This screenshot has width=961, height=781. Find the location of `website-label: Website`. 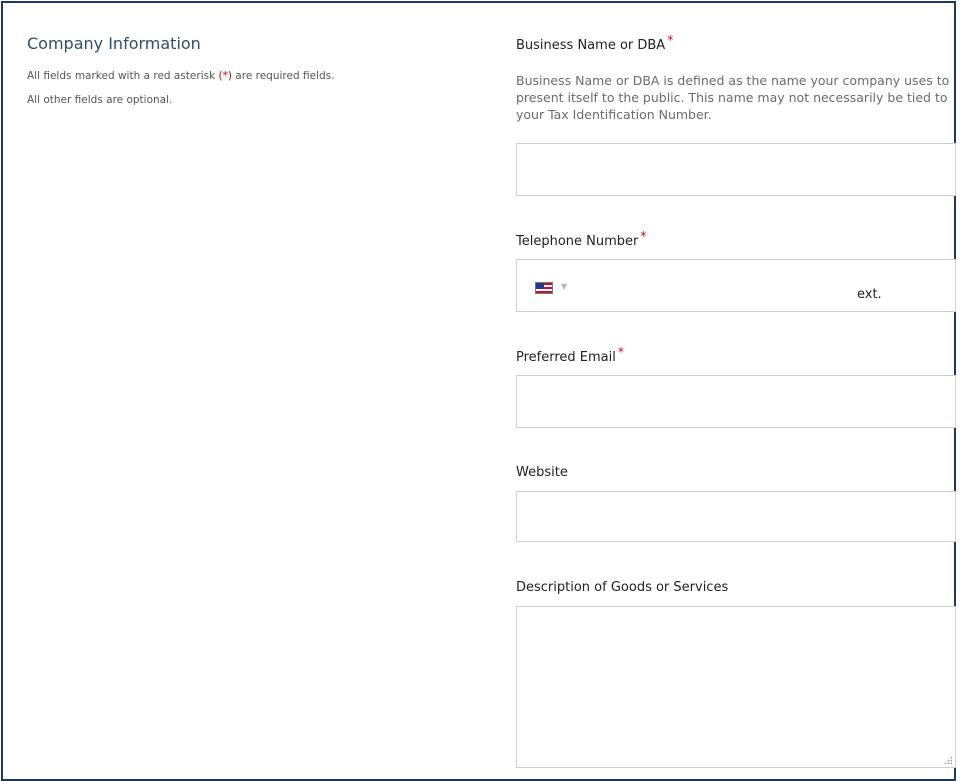

website-label: Website is located at coordinates (542, 472).